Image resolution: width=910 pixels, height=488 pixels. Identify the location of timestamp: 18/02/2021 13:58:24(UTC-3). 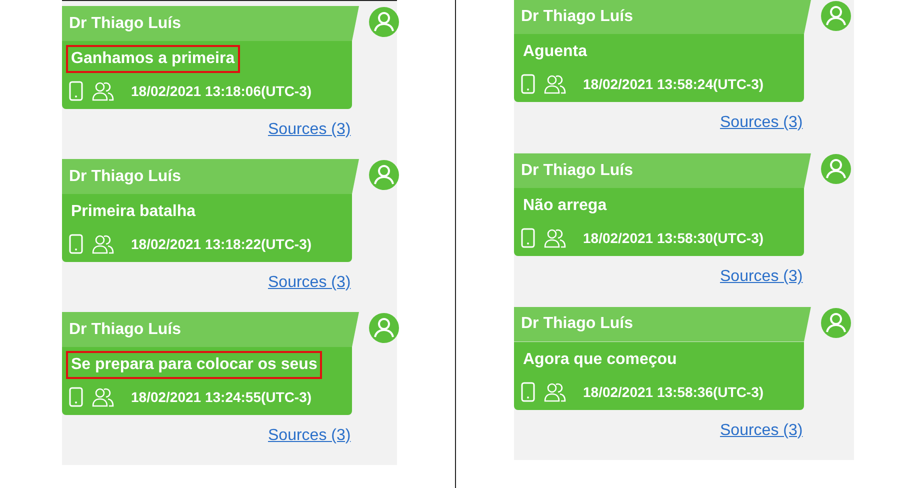
(673, 84).